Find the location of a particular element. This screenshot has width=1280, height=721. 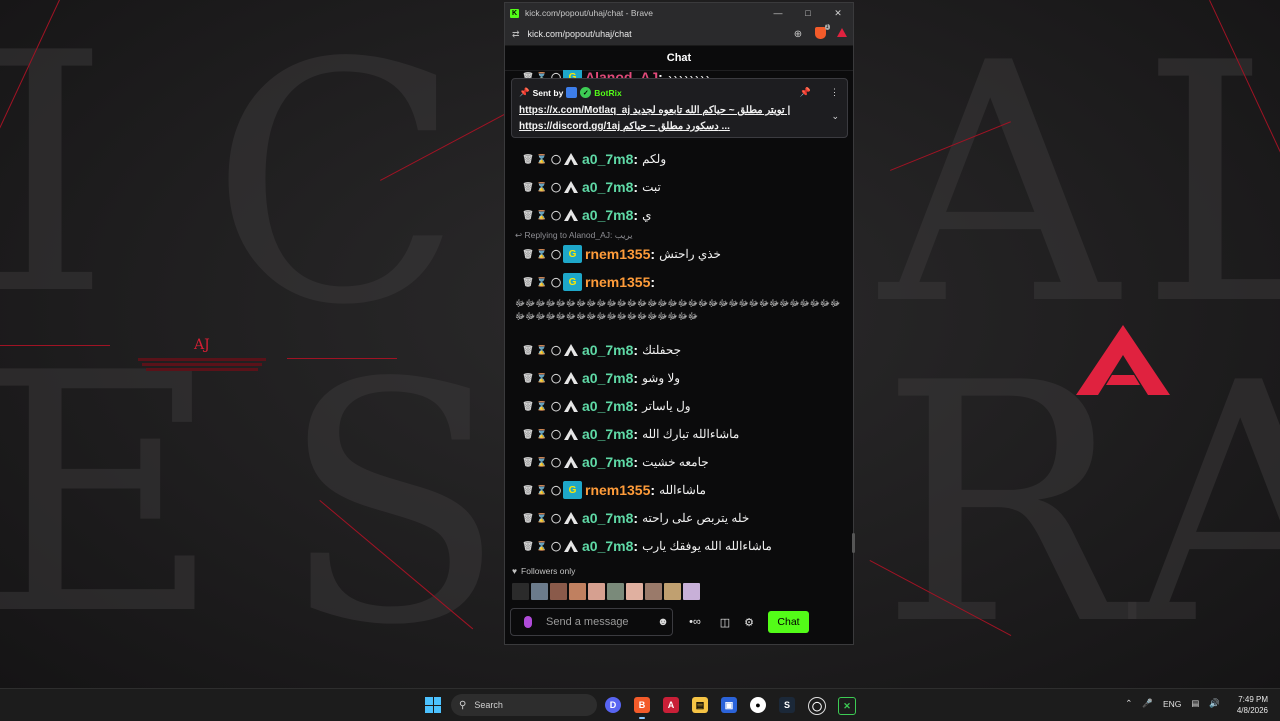

zoom-icon: ⊕ is located at coordinates (798, 34).